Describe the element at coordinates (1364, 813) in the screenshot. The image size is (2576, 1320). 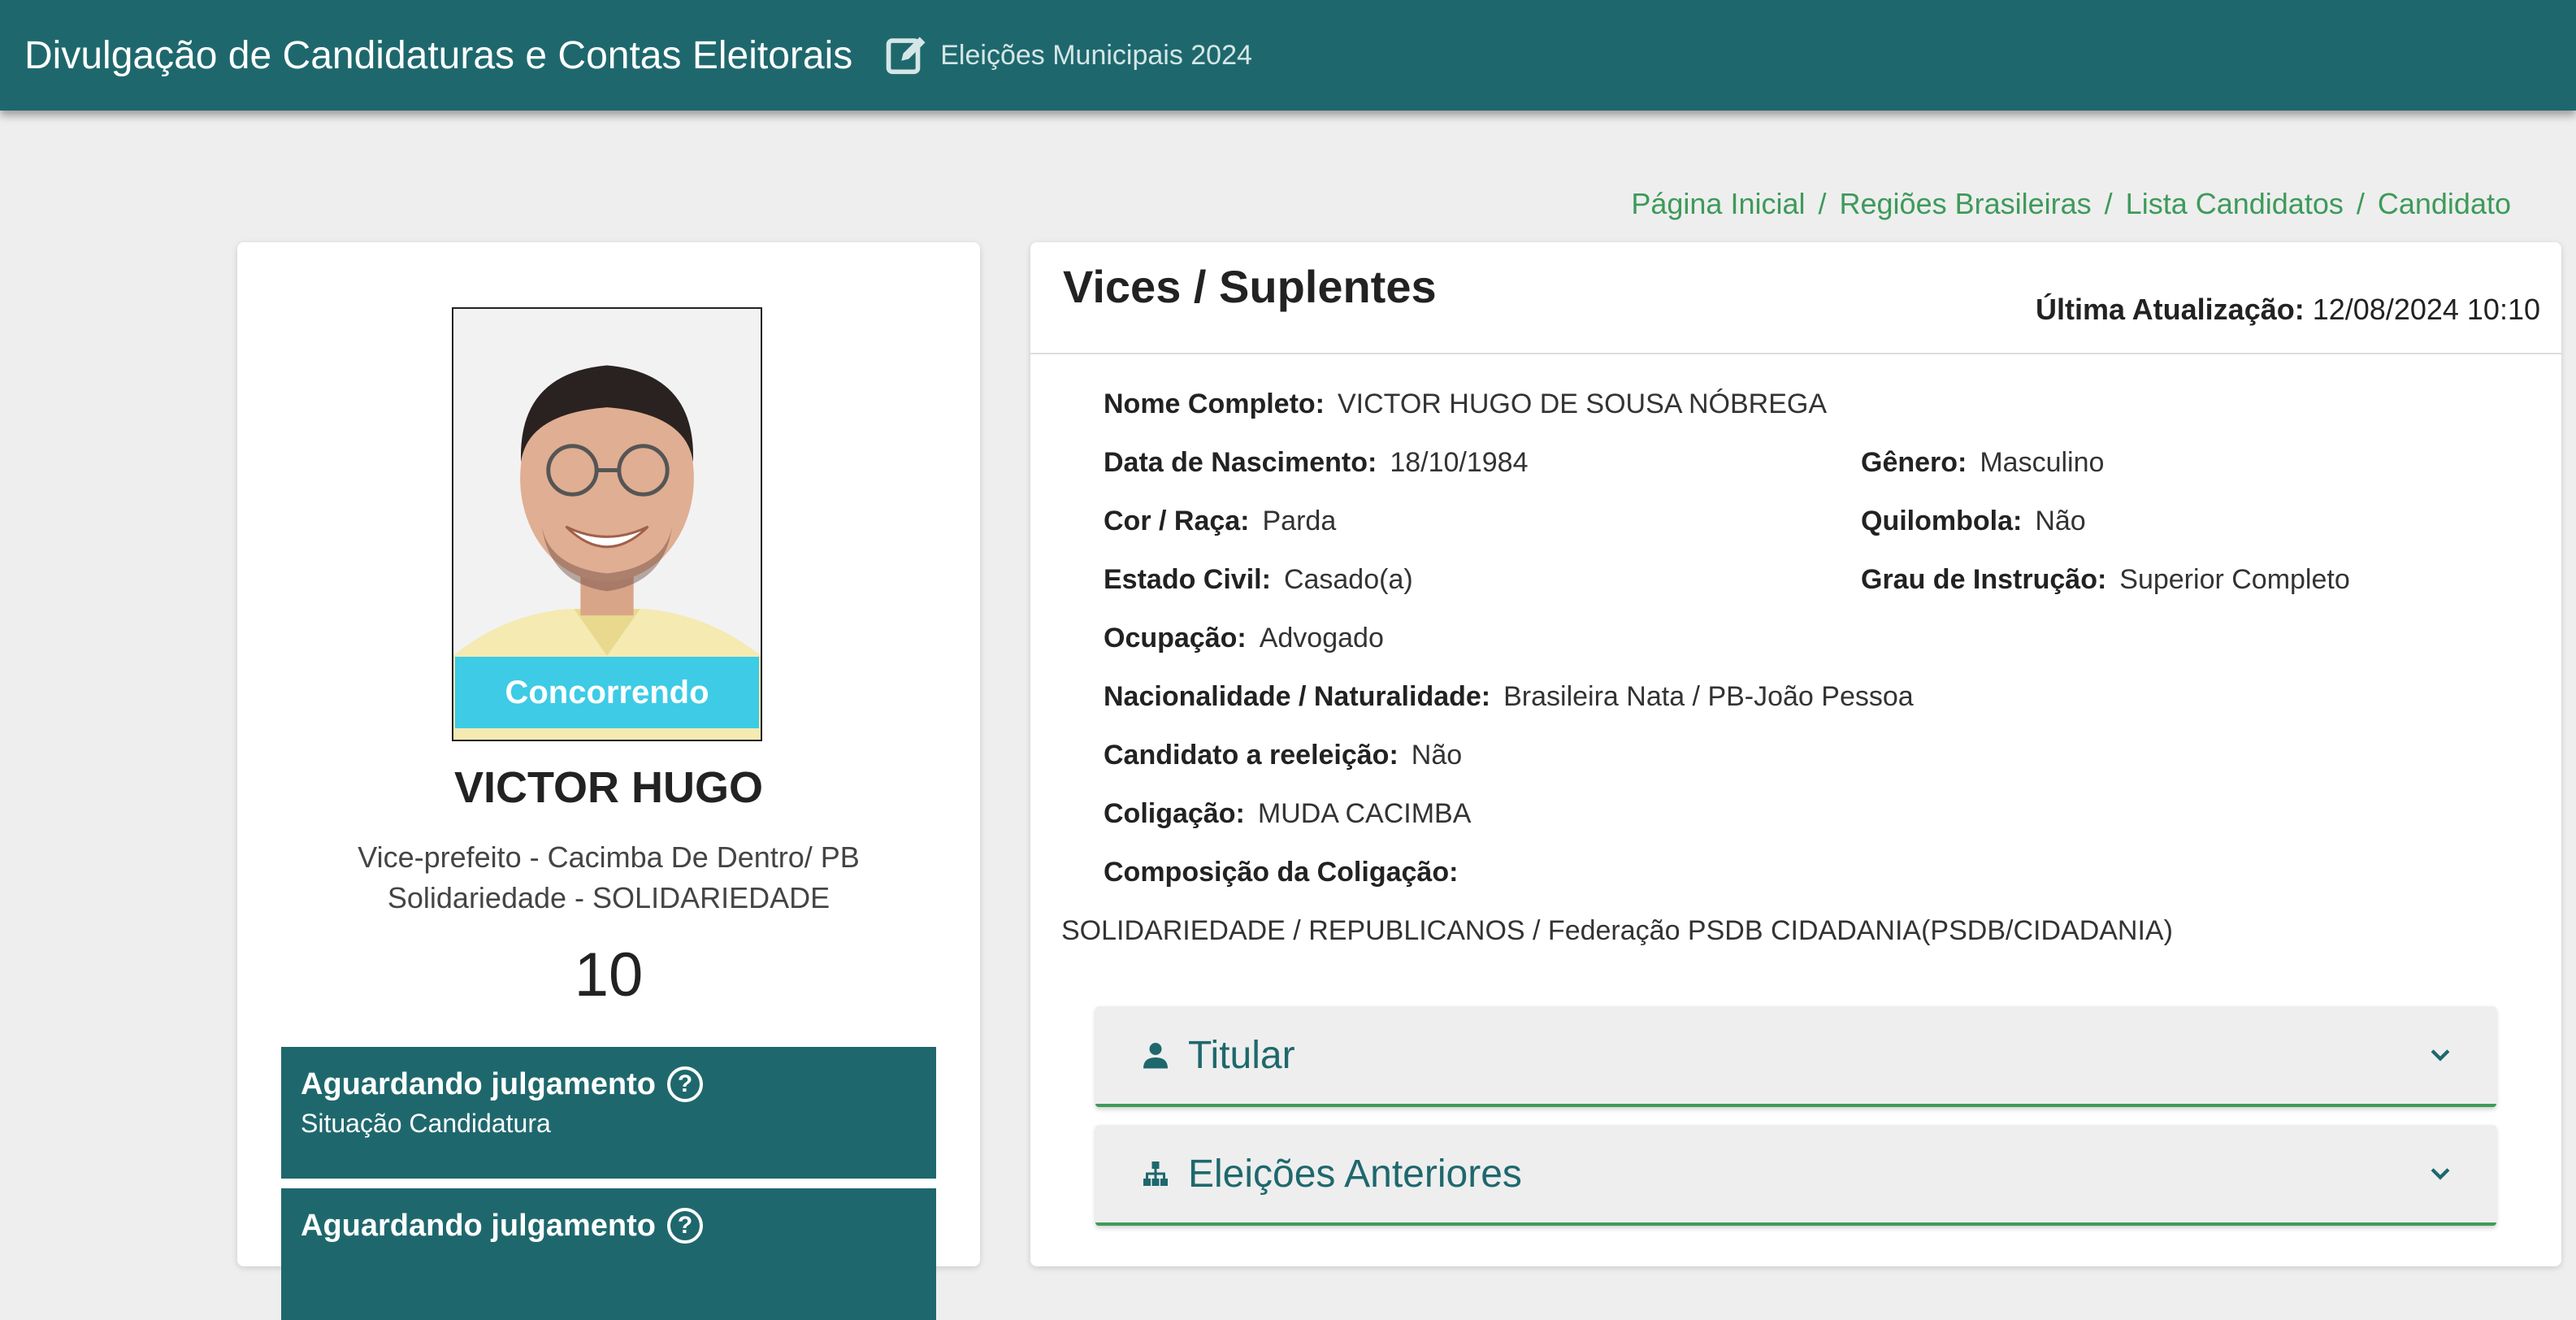
I see `field-value: MUDA CACIMBA` at that location.